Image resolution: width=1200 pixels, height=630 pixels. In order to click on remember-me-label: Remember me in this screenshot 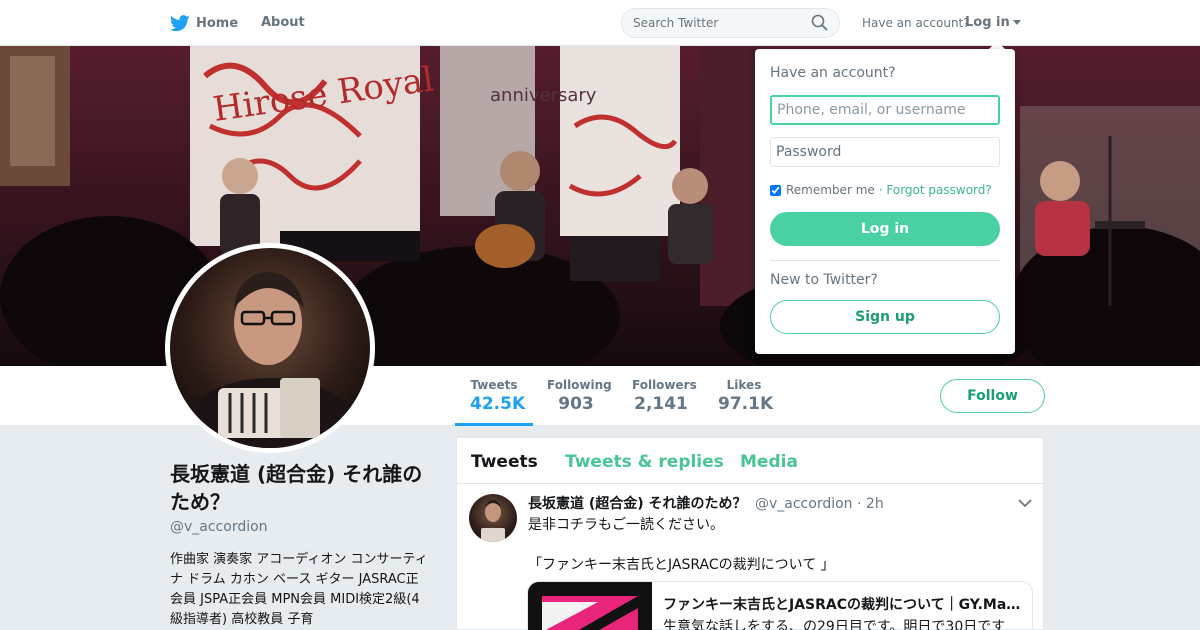, I will do `click(830, 190)`.